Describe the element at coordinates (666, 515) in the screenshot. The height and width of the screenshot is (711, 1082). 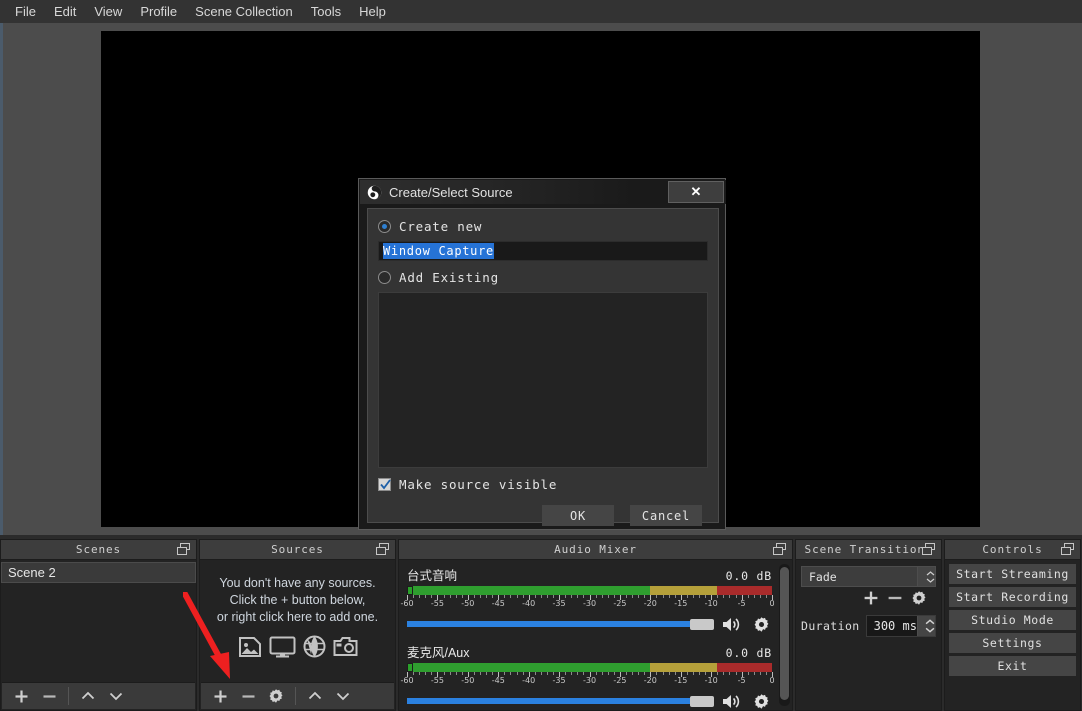
I see `cancel-button: Cancel` at that location.